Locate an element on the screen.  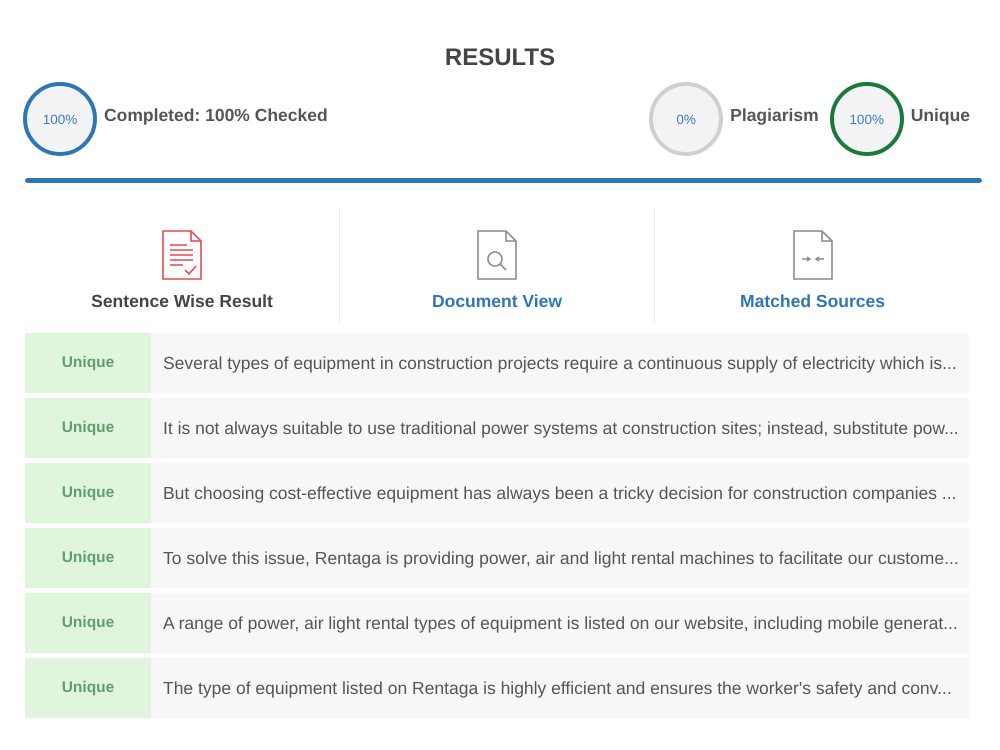
document-check-icon is located at coordinates (182, 255).